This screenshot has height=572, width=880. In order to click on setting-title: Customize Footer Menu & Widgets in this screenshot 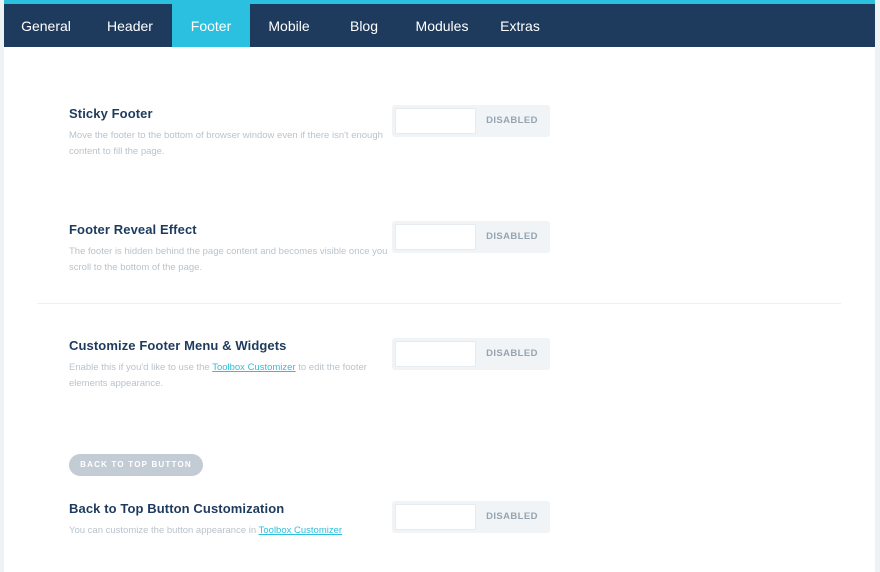, I will do `click(178, 345)`.